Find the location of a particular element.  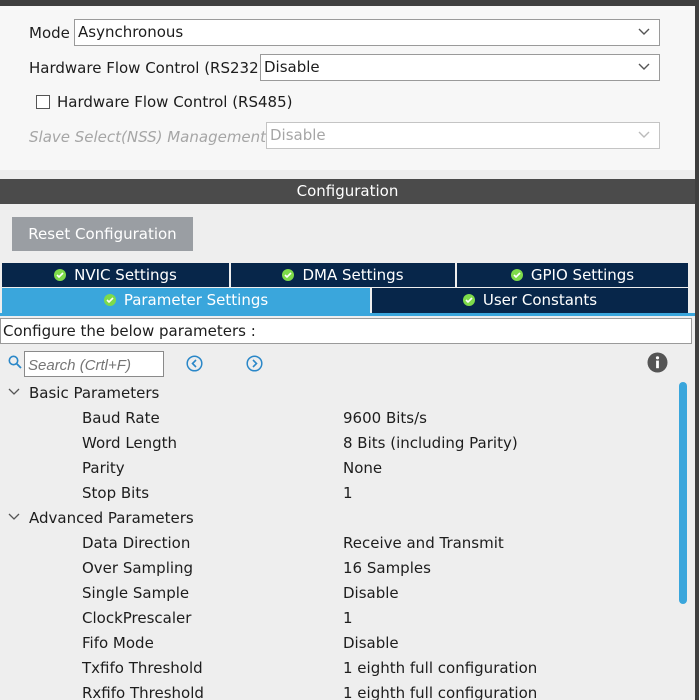

parameter-name: ClockPrescaler is located at coordinates (137, 618).